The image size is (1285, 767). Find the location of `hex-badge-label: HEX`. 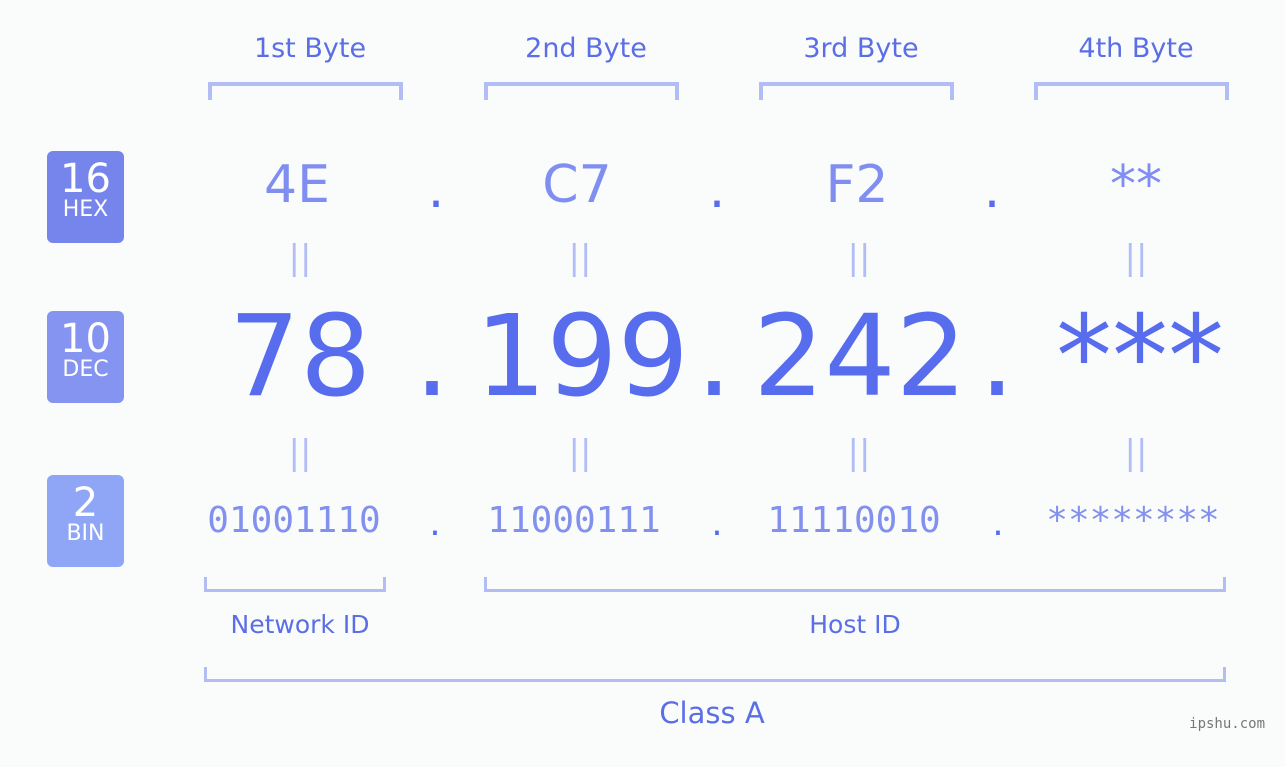

hex-badge-label: HEX is located at coordinates (85, 209).